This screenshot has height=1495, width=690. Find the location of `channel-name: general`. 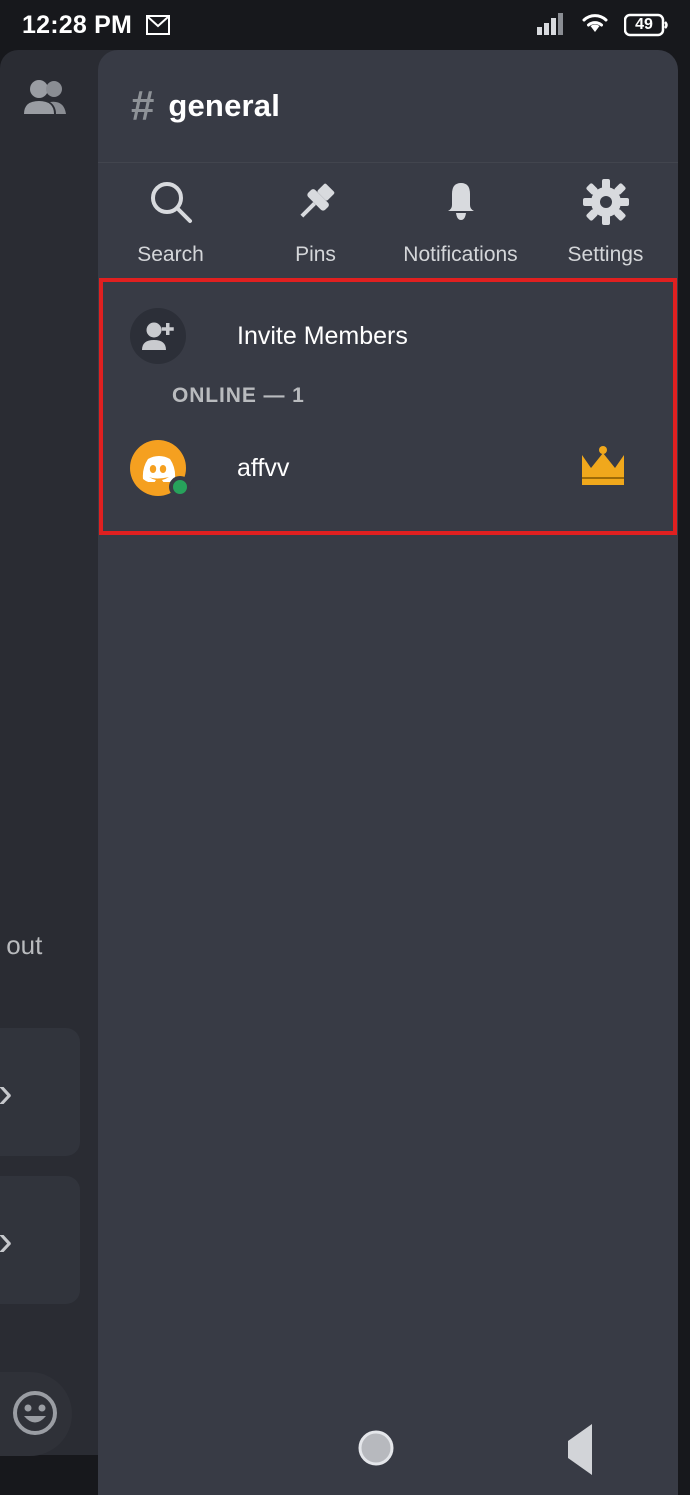

channel-name: general is located at coordinates (224, 105).